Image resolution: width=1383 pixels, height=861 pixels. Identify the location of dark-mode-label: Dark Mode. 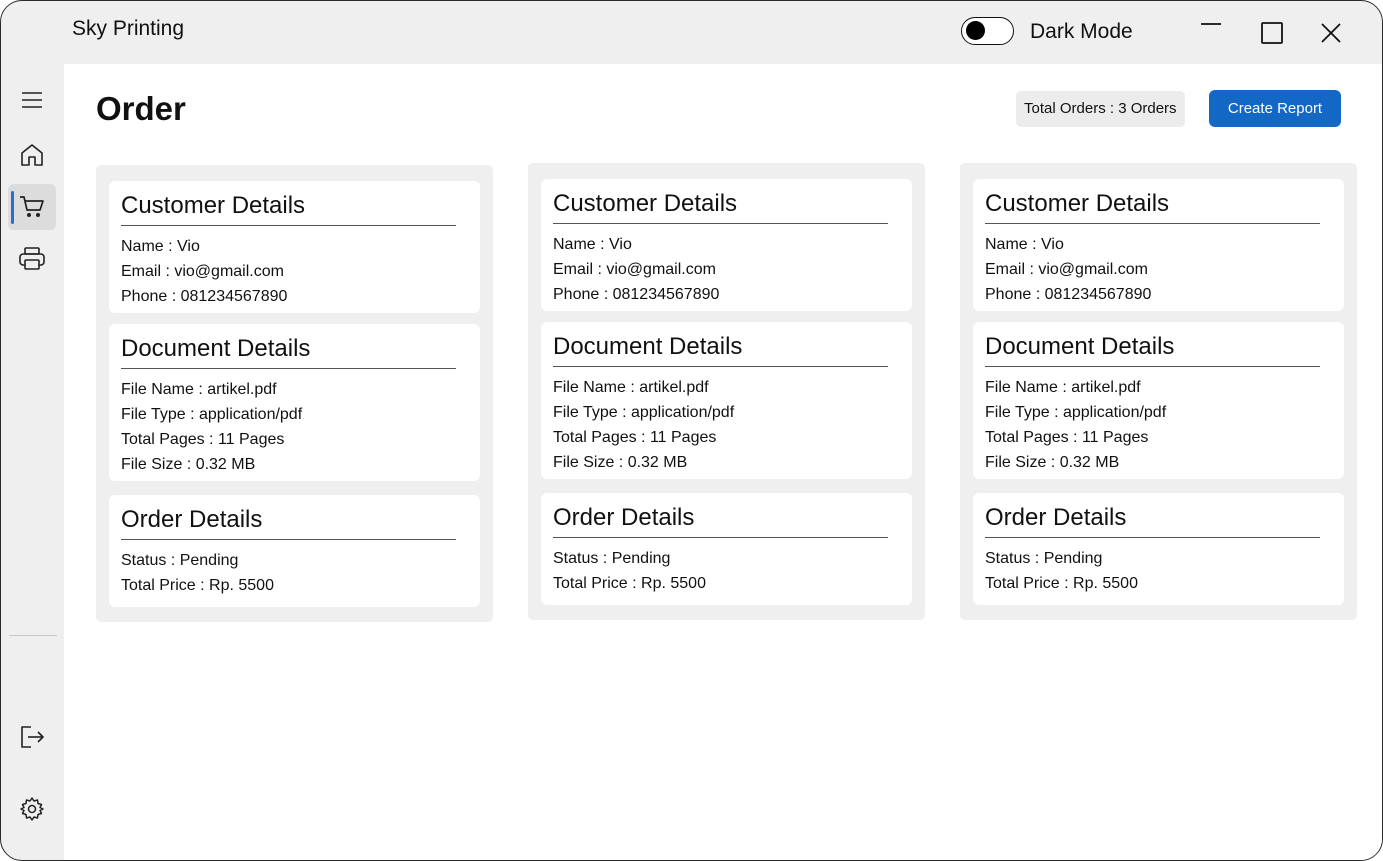
(1081, 31).